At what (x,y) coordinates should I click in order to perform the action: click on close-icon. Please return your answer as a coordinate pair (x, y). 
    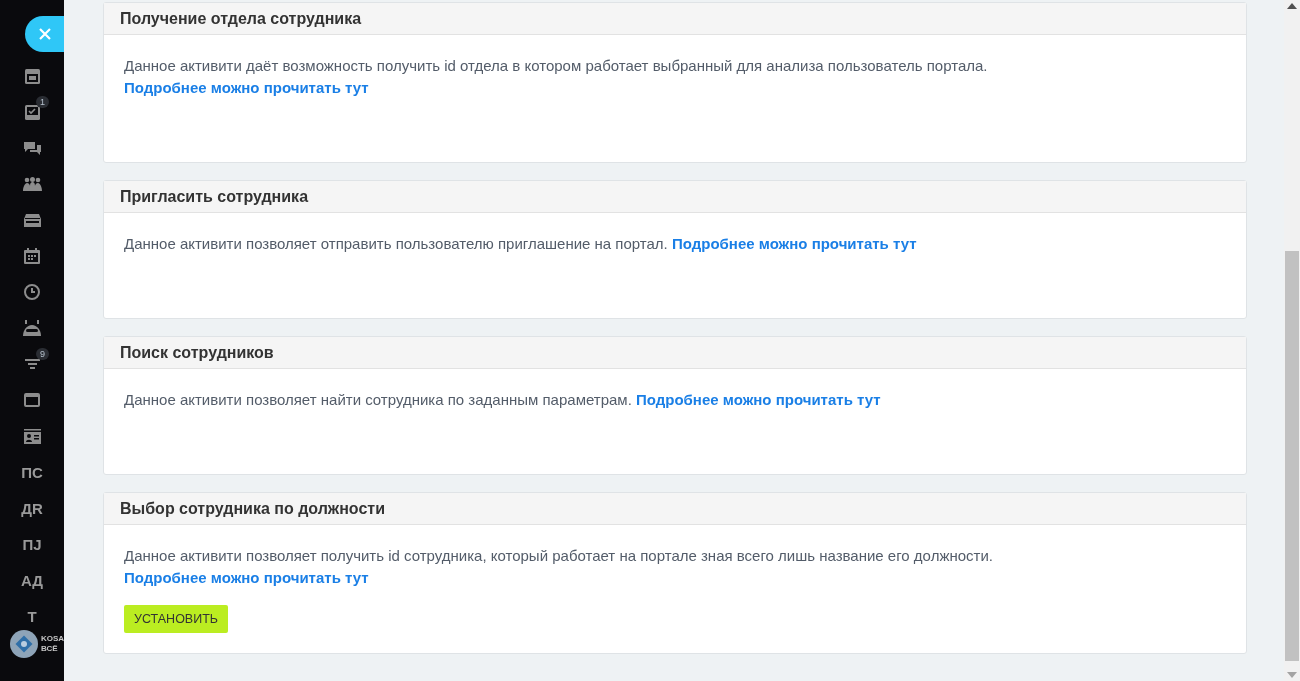
    Looking at the image, I should click on (44, 34).